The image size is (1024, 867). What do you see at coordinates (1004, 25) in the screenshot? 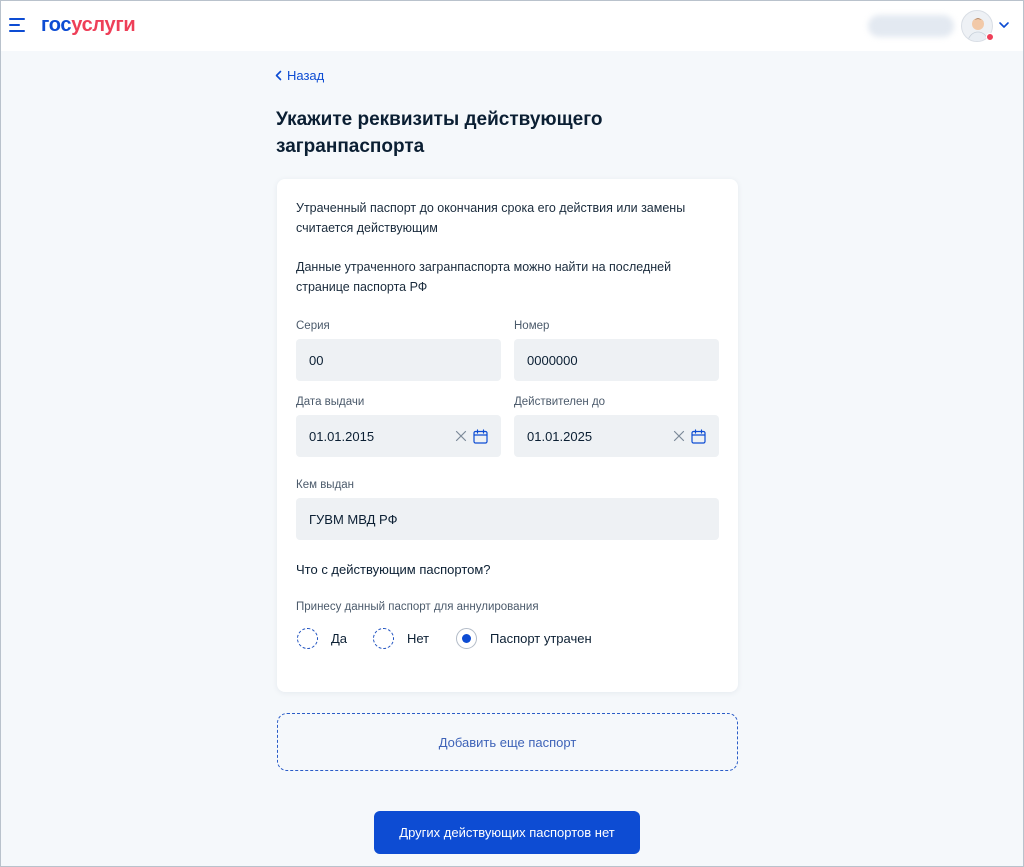
I see `chevron-down-icon` at bounding box center [1004, 25].